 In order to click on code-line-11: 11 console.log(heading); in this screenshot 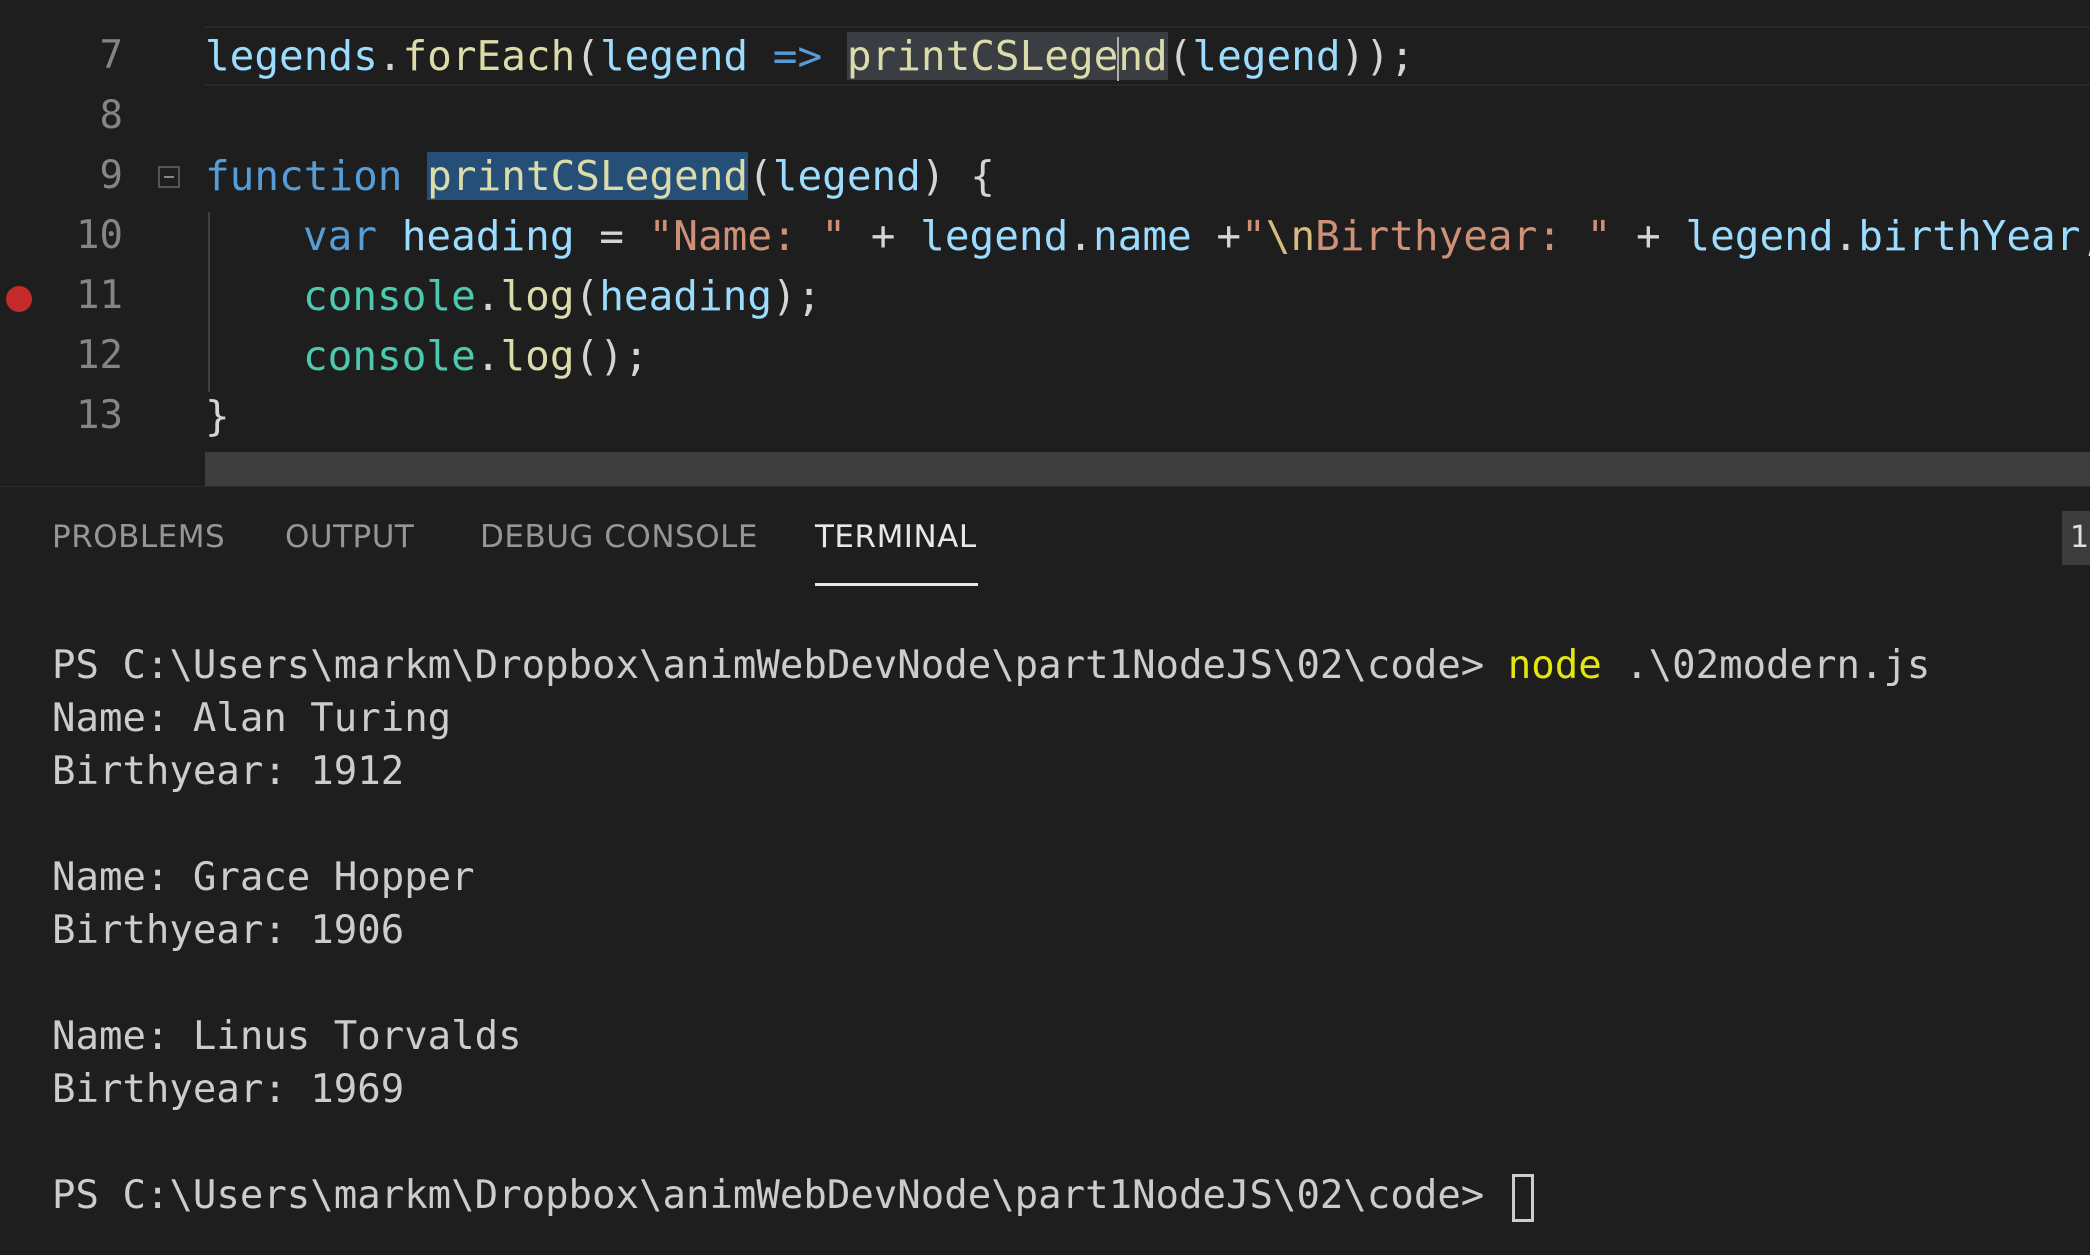, I will do `click(1045, 296)`.